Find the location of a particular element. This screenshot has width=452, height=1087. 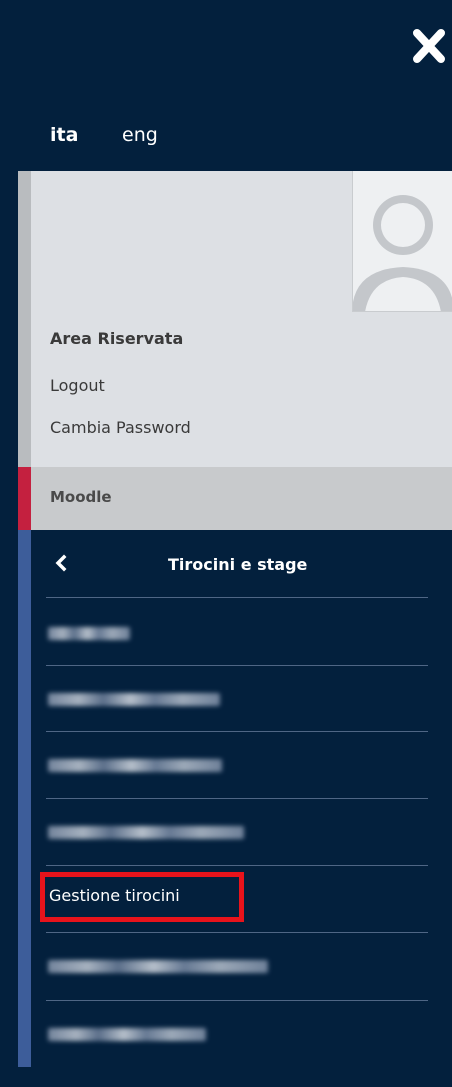

submenu-title: Tirocini e stage is located at coordinates (238, 564).